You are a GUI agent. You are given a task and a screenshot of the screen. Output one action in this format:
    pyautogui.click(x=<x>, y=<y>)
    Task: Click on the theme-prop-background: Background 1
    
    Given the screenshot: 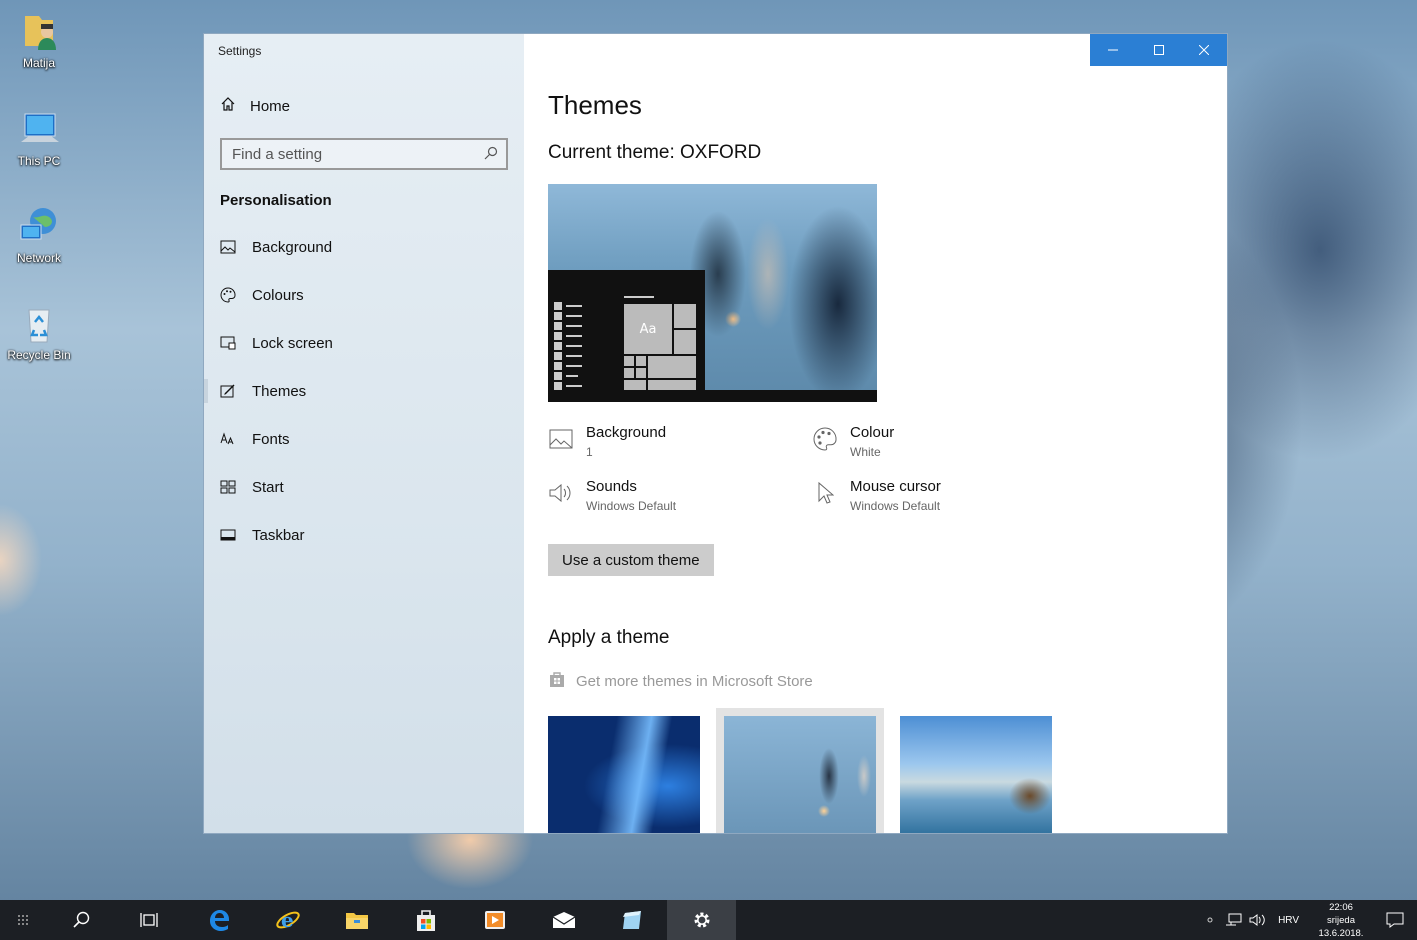 What is the action you would take?
    pyautogui.click(x=678, y=441)
    